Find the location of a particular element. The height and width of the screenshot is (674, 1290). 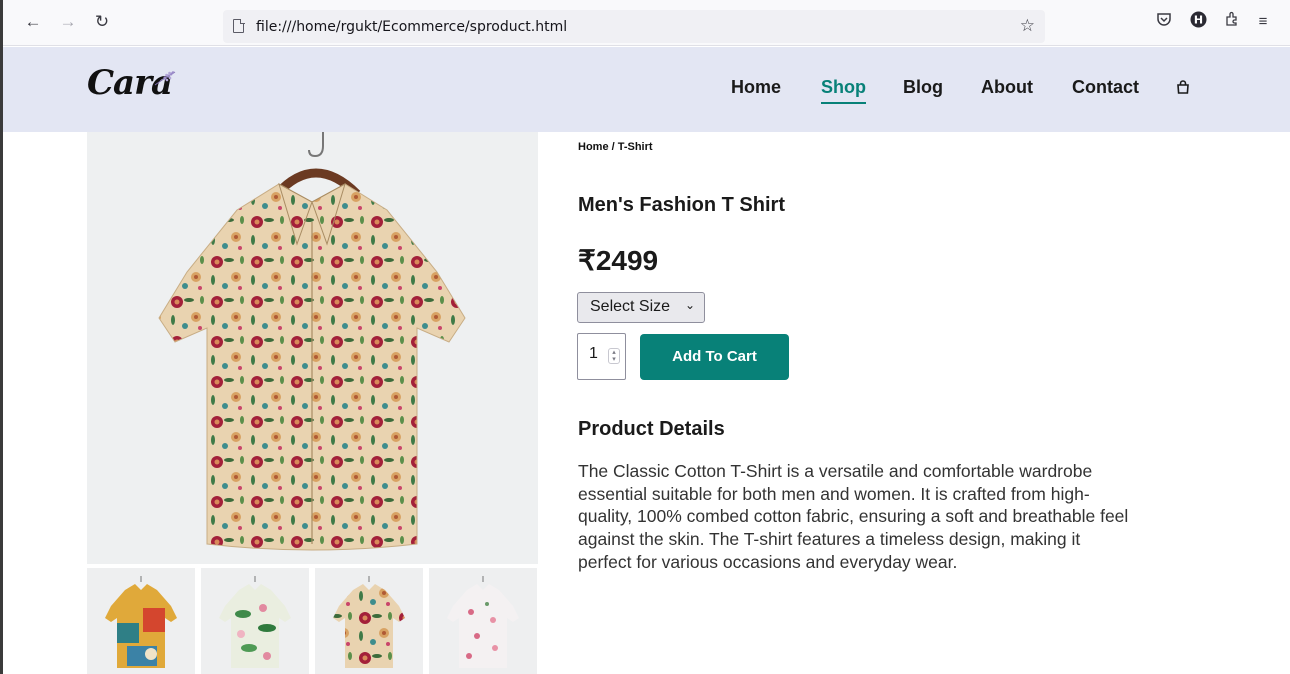

page-icon is located at coordinates (239, 25).